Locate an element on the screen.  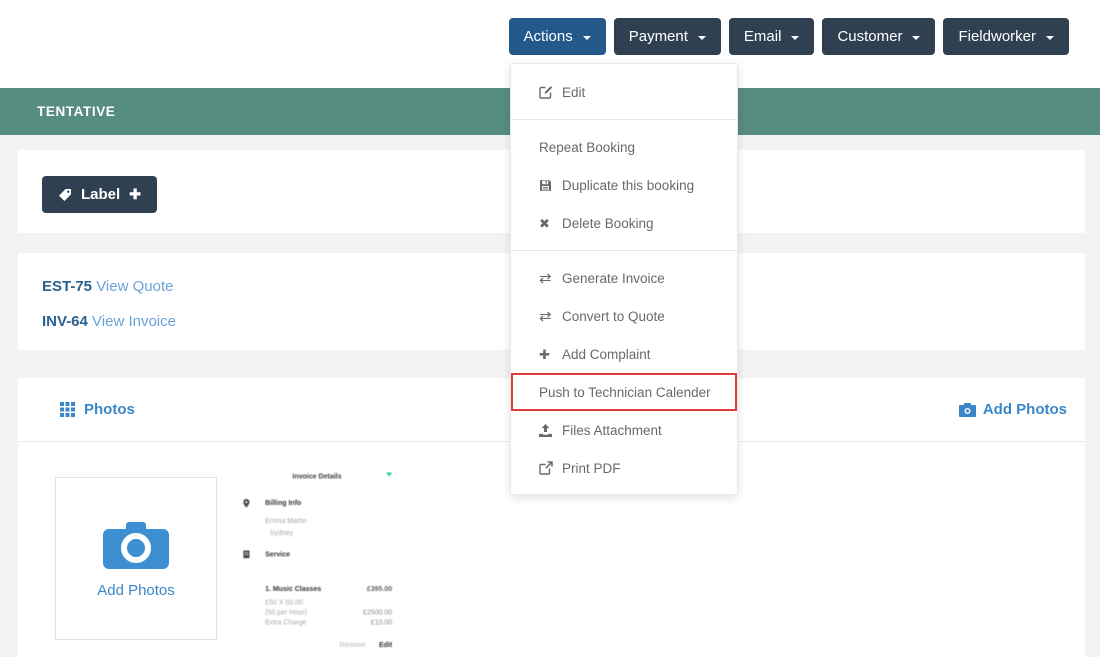
add-photos-link: Add Photos is located at coordinates (1012, 409).